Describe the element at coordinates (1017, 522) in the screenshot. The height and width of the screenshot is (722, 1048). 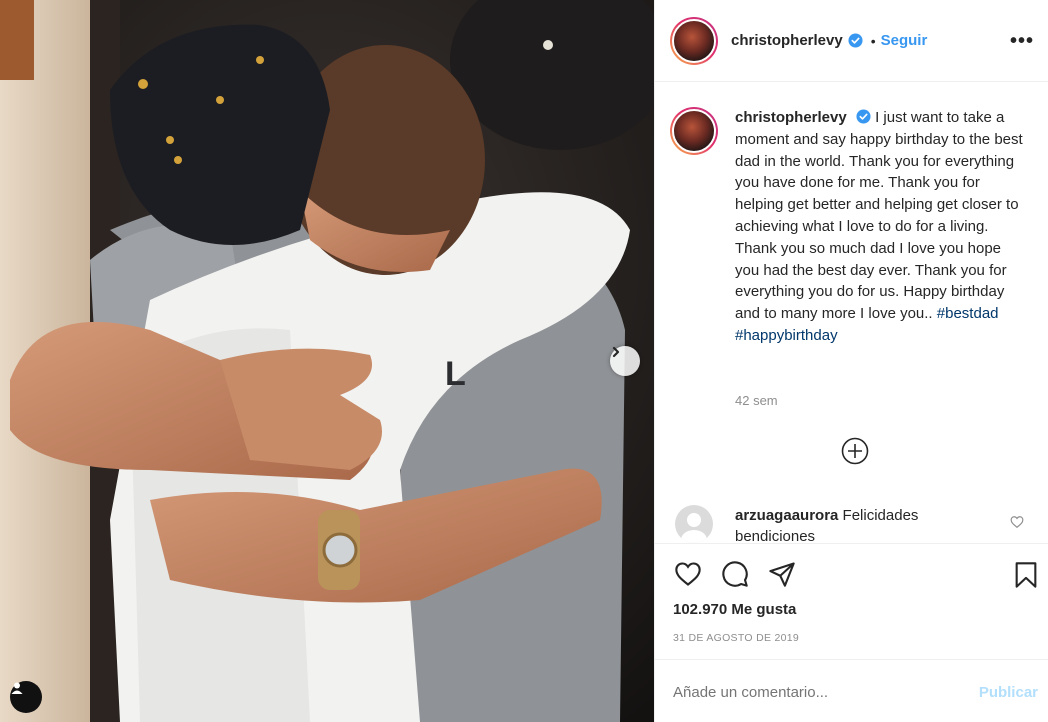
I see `comment-like-heart-icon` at that location.